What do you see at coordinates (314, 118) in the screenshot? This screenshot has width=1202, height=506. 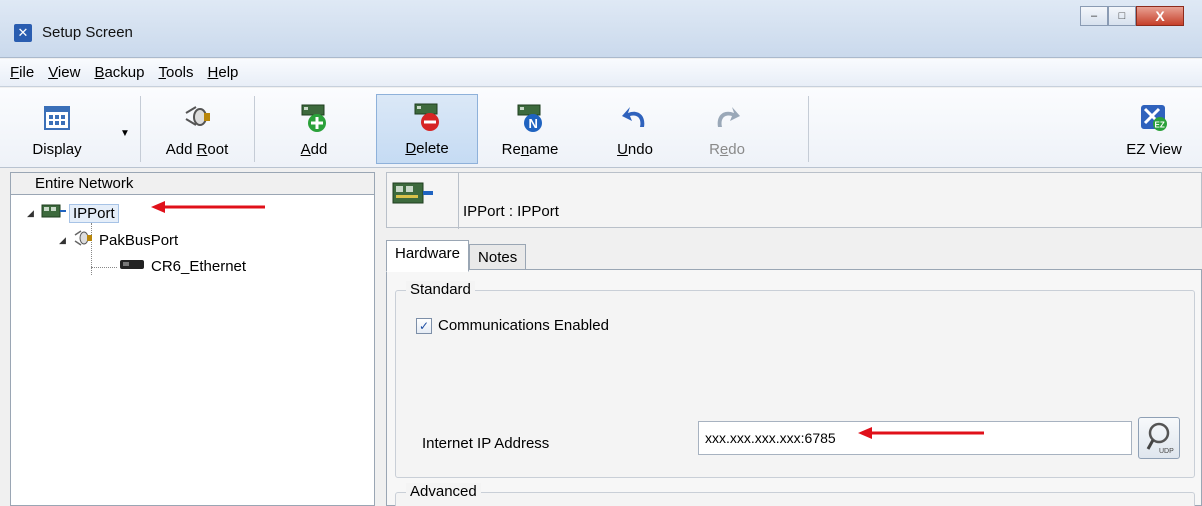 I see `add-device-icon` at bounding box center [314, 118].